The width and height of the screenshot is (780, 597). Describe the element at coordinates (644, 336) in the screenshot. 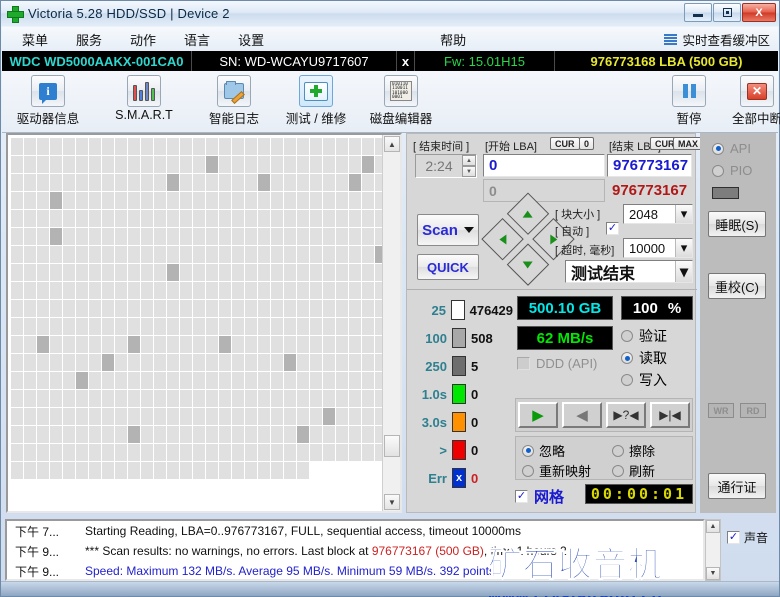

I see `mode-verify-row: 验证` at that location.